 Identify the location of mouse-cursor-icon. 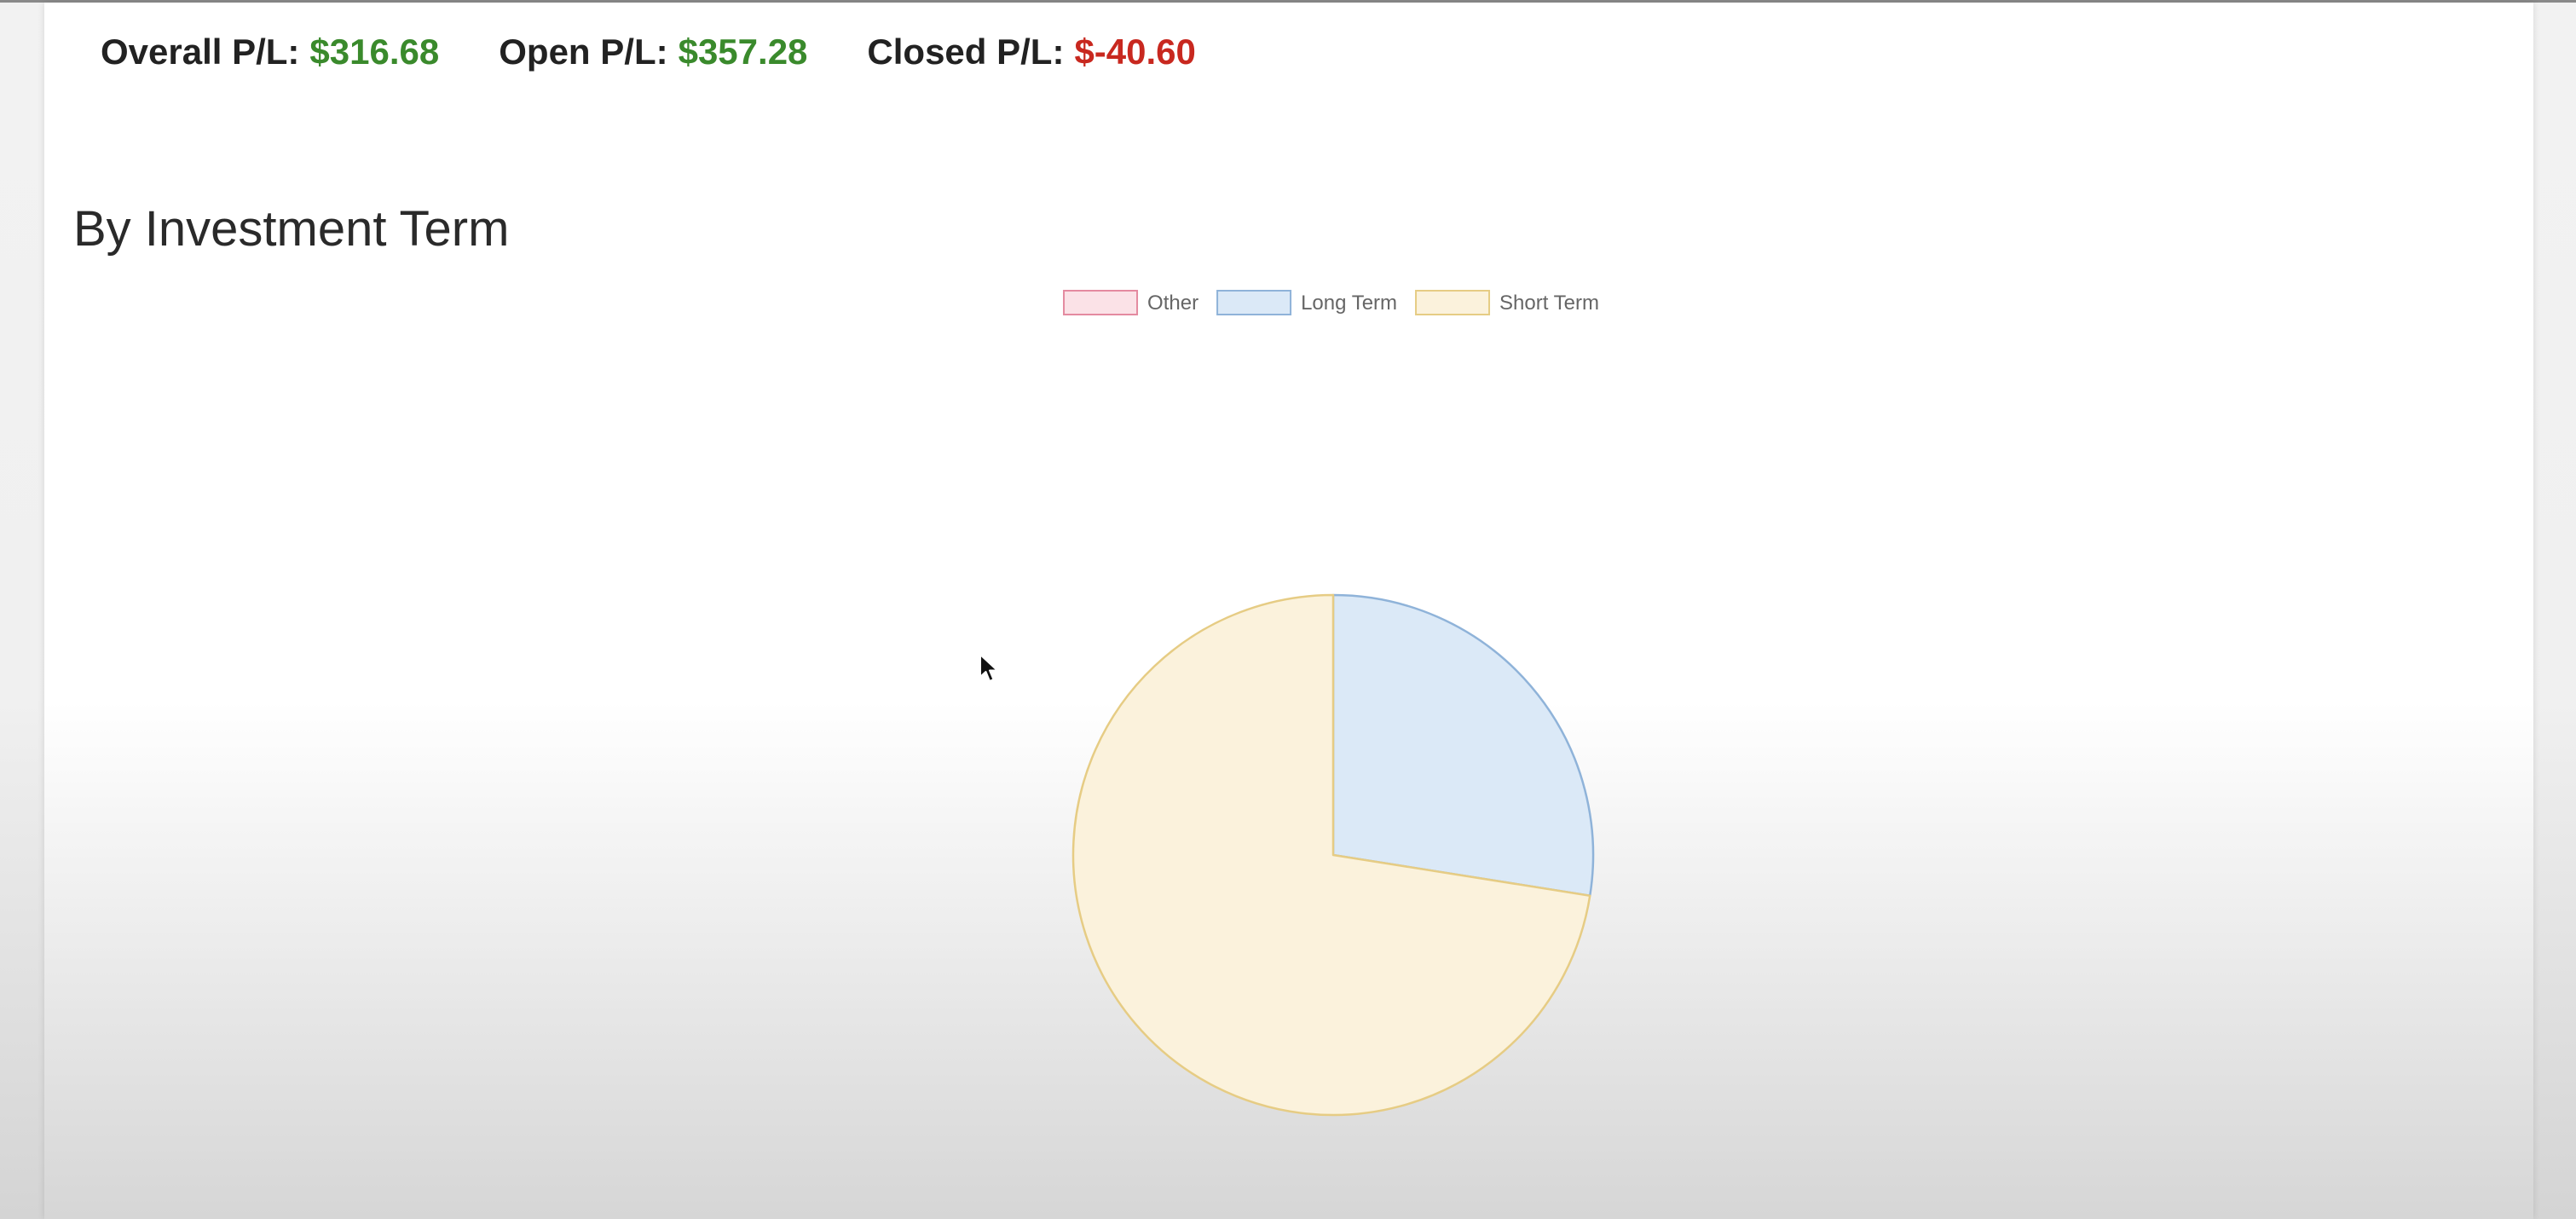
(988, 668).